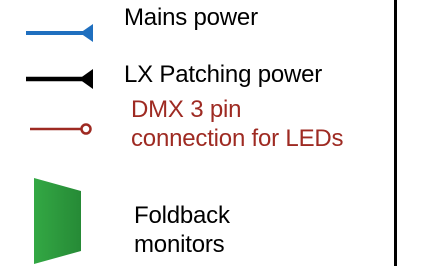  I want to click on legend-label-dmx-line-1: DMX 3 pin, so click(186, 109).